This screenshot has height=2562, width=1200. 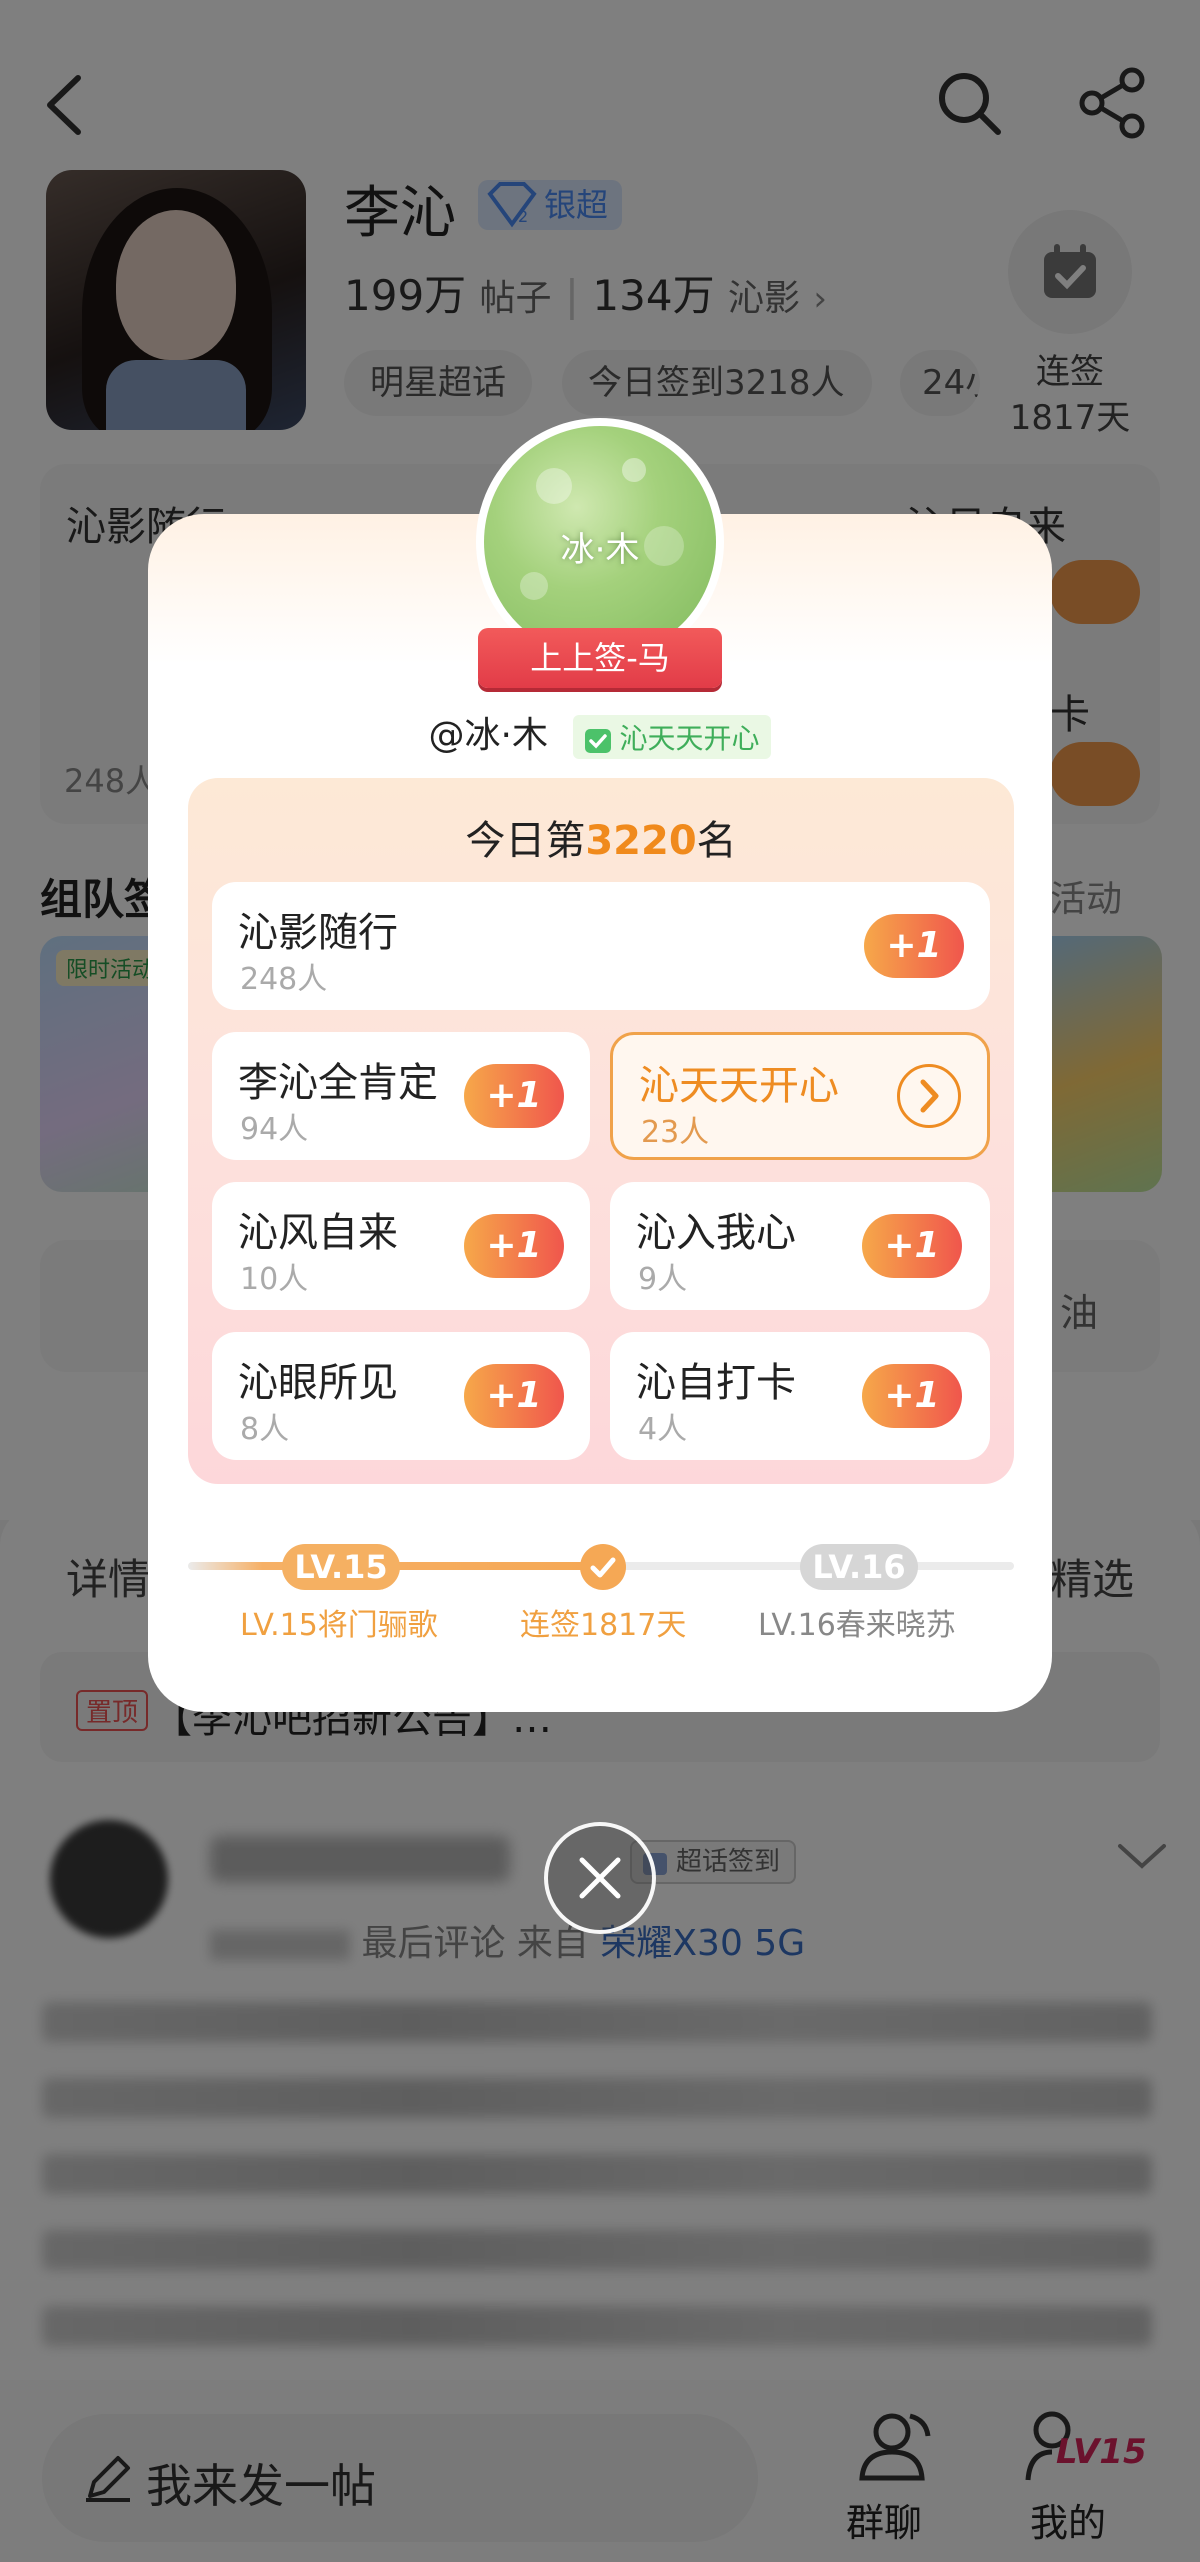 What do you see at coordinates (800, 1396) in the screenshot?
I see `topic-card-7: 沁自打卡 4人 +1` at bounding box center [800, 1396].